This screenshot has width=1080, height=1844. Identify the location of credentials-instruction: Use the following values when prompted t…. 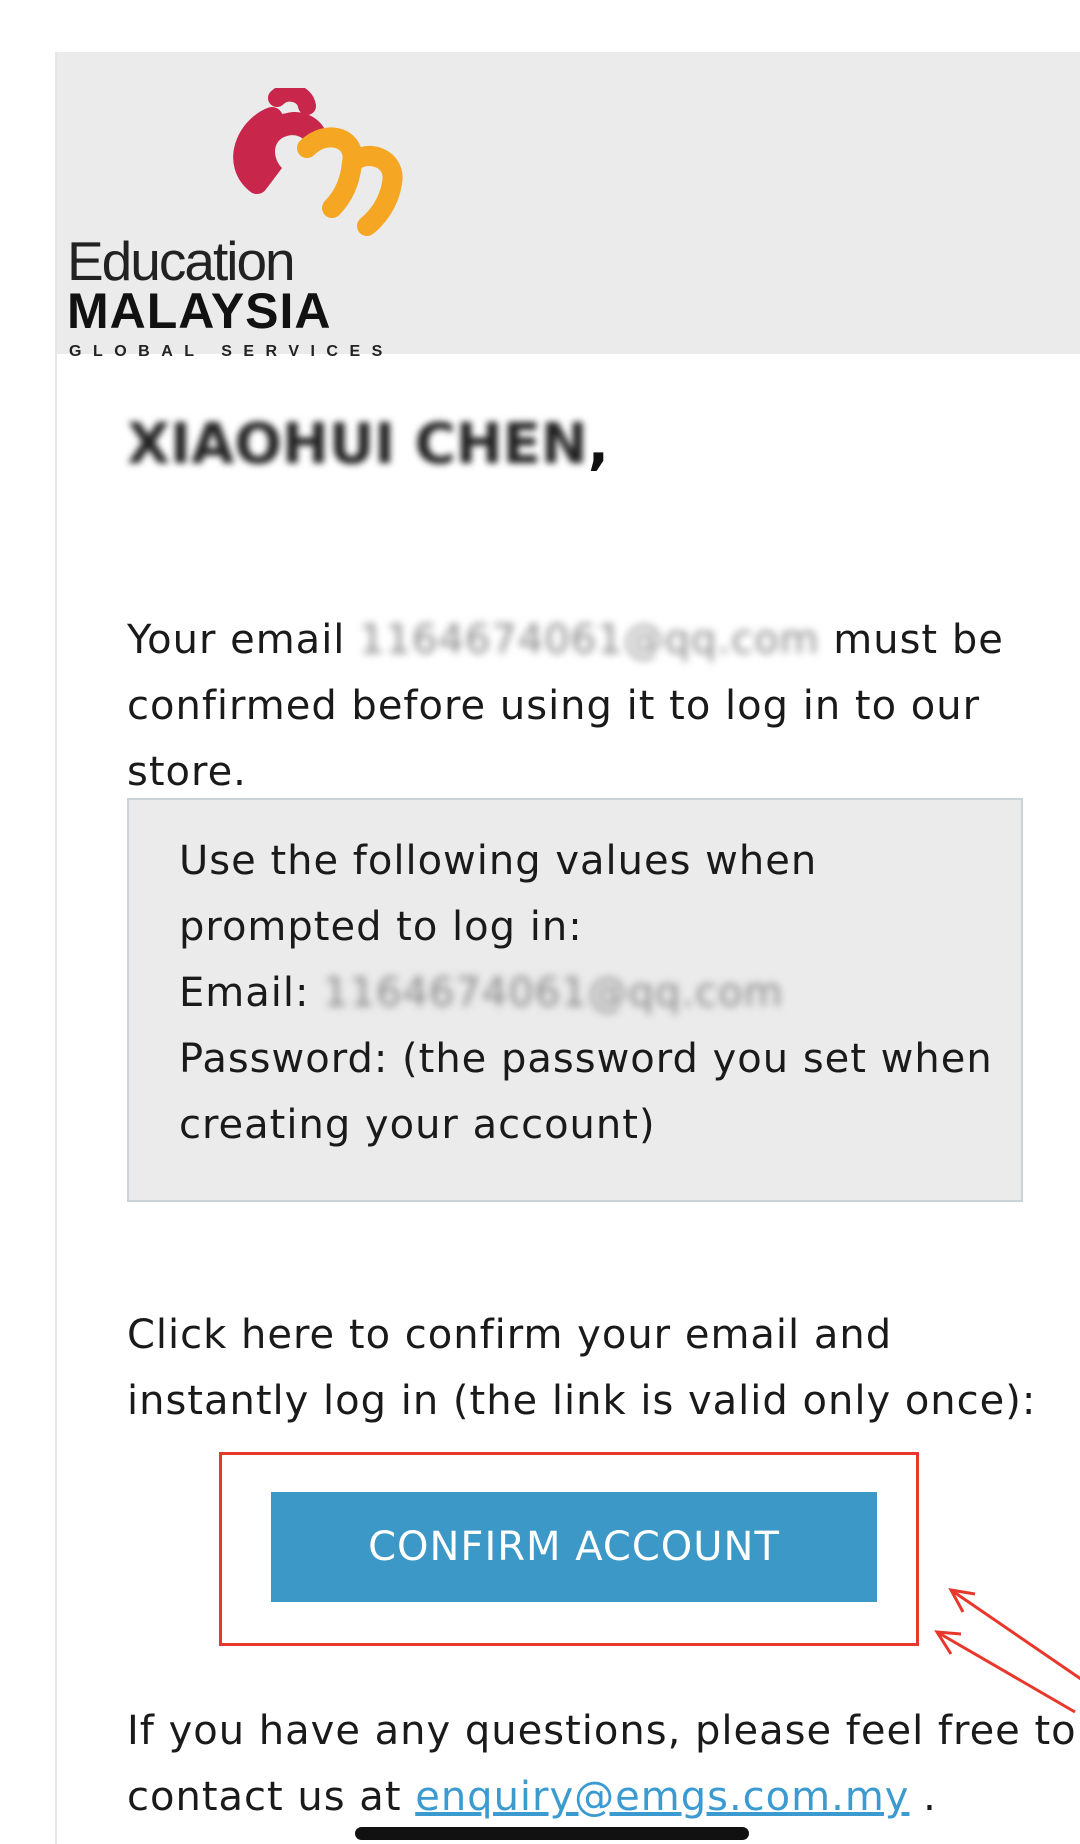
(498, 894).